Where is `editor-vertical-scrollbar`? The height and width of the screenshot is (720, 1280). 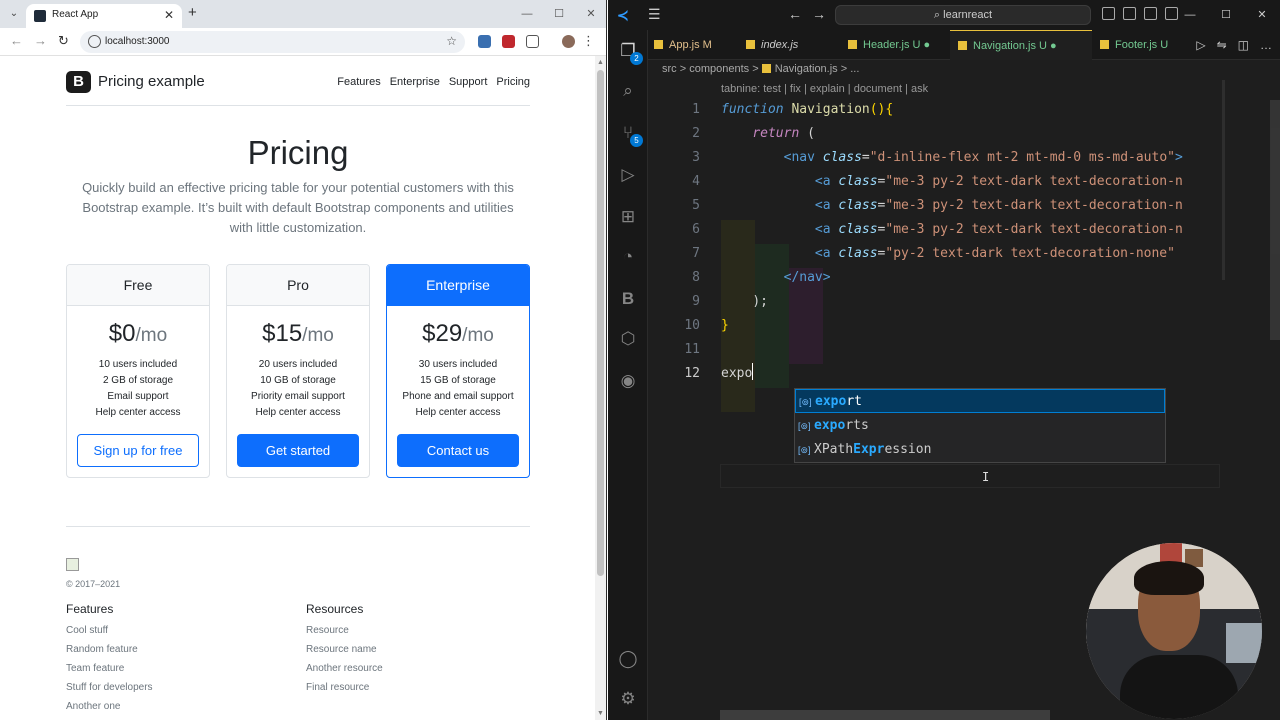 editor-vertical-scrollbar is located at coordinates (1275, 390).